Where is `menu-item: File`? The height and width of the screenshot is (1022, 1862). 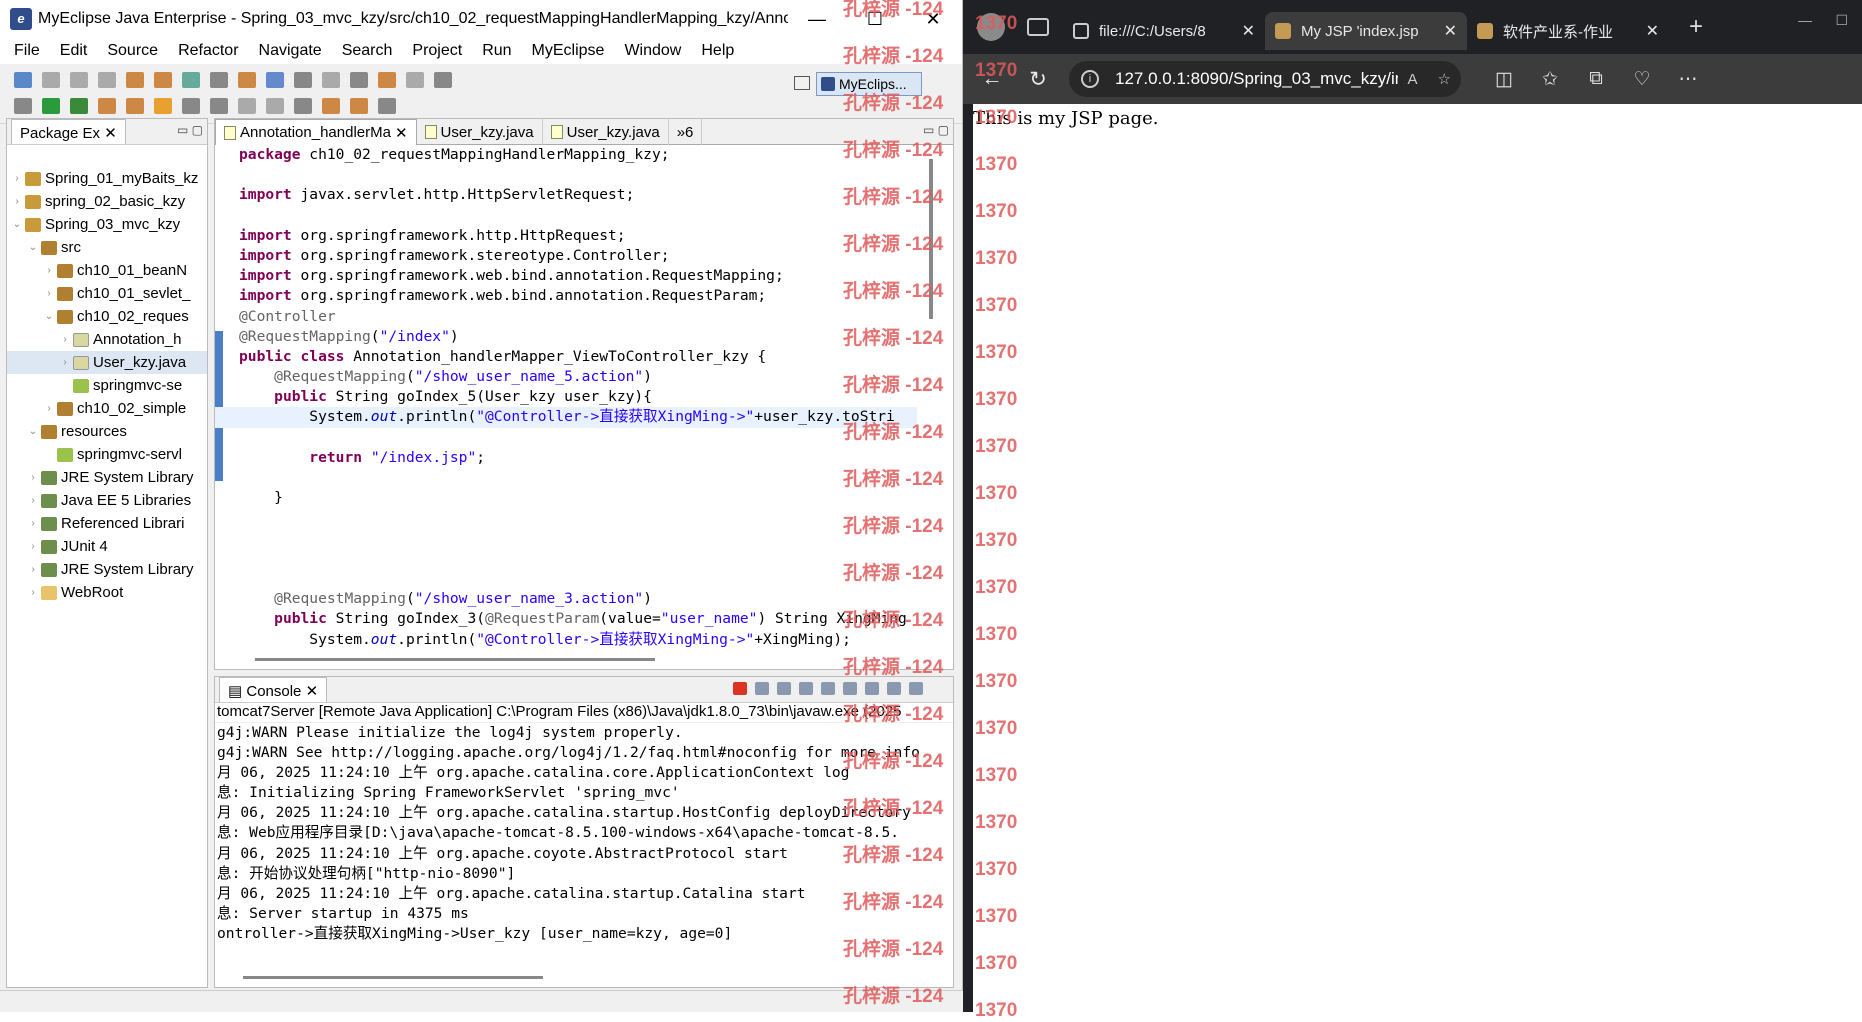
menu-item: File is located at coordinates (27, 51).